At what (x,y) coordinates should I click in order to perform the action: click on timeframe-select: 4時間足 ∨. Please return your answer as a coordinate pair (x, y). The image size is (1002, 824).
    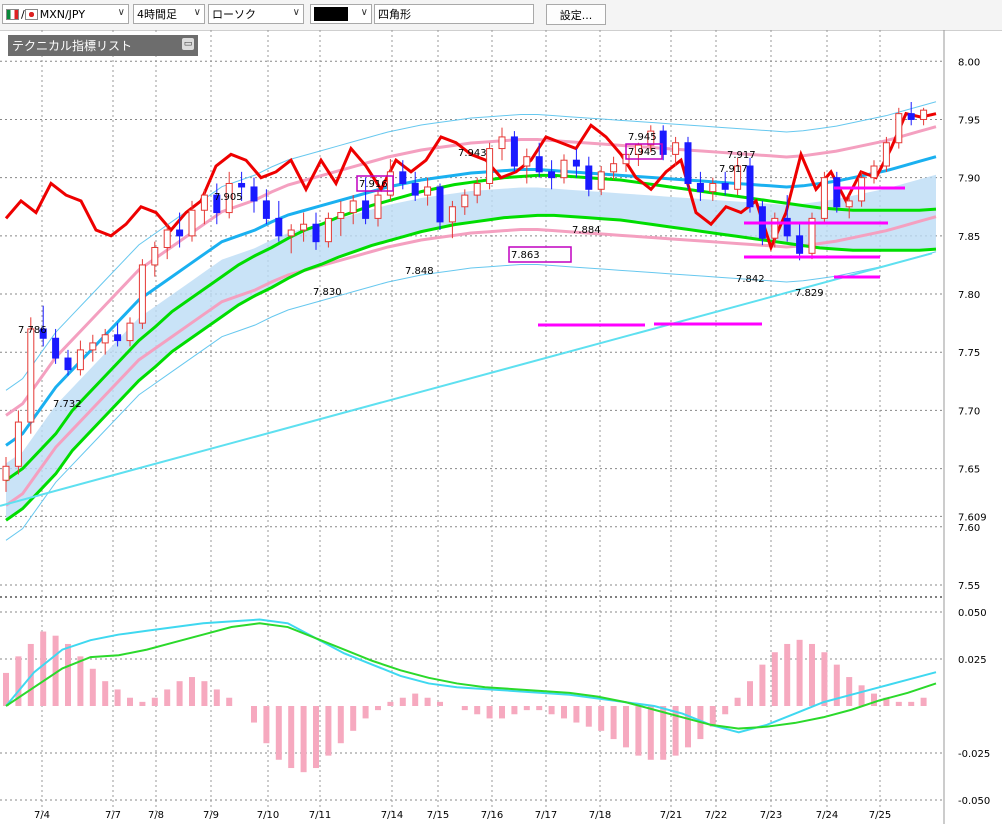
    Looking at the image, I should click on (169, 14).